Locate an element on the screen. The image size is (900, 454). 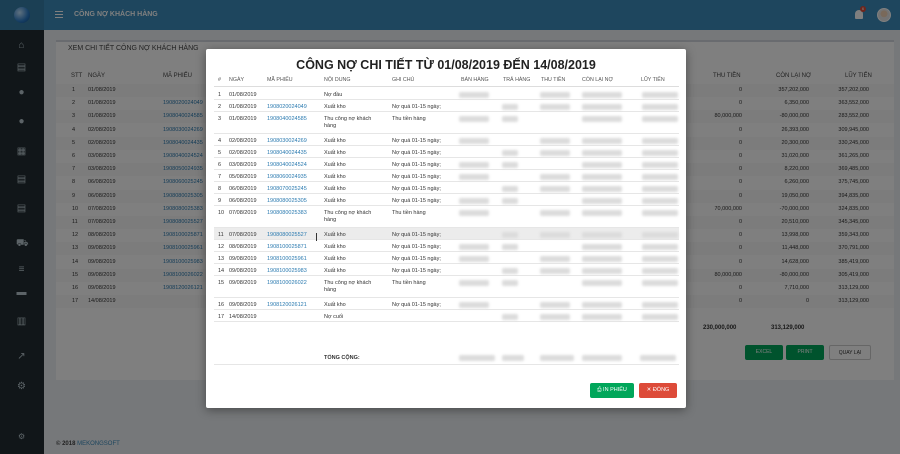
table-cell: 03/08/2019 is located at coordinates (243, 165).